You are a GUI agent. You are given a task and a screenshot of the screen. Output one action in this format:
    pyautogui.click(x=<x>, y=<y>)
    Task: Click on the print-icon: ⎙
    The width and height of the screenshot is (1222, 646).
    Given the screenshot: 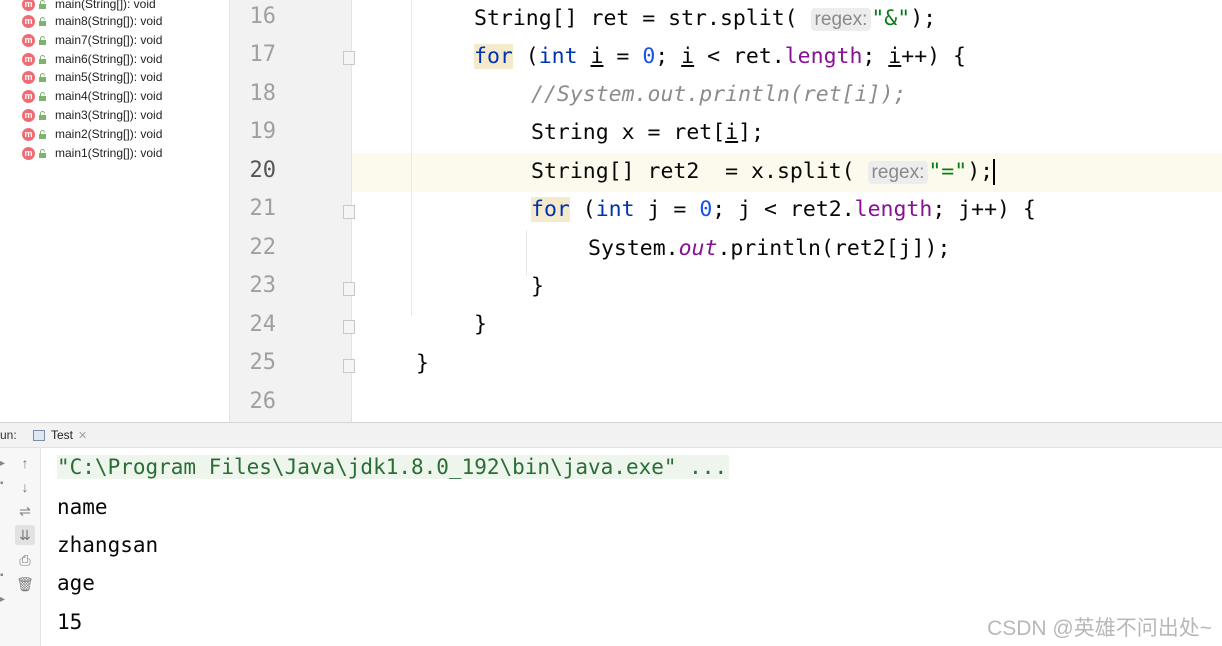 What is the action you would take?
    pyautogui.click(x=25, y=560)
    